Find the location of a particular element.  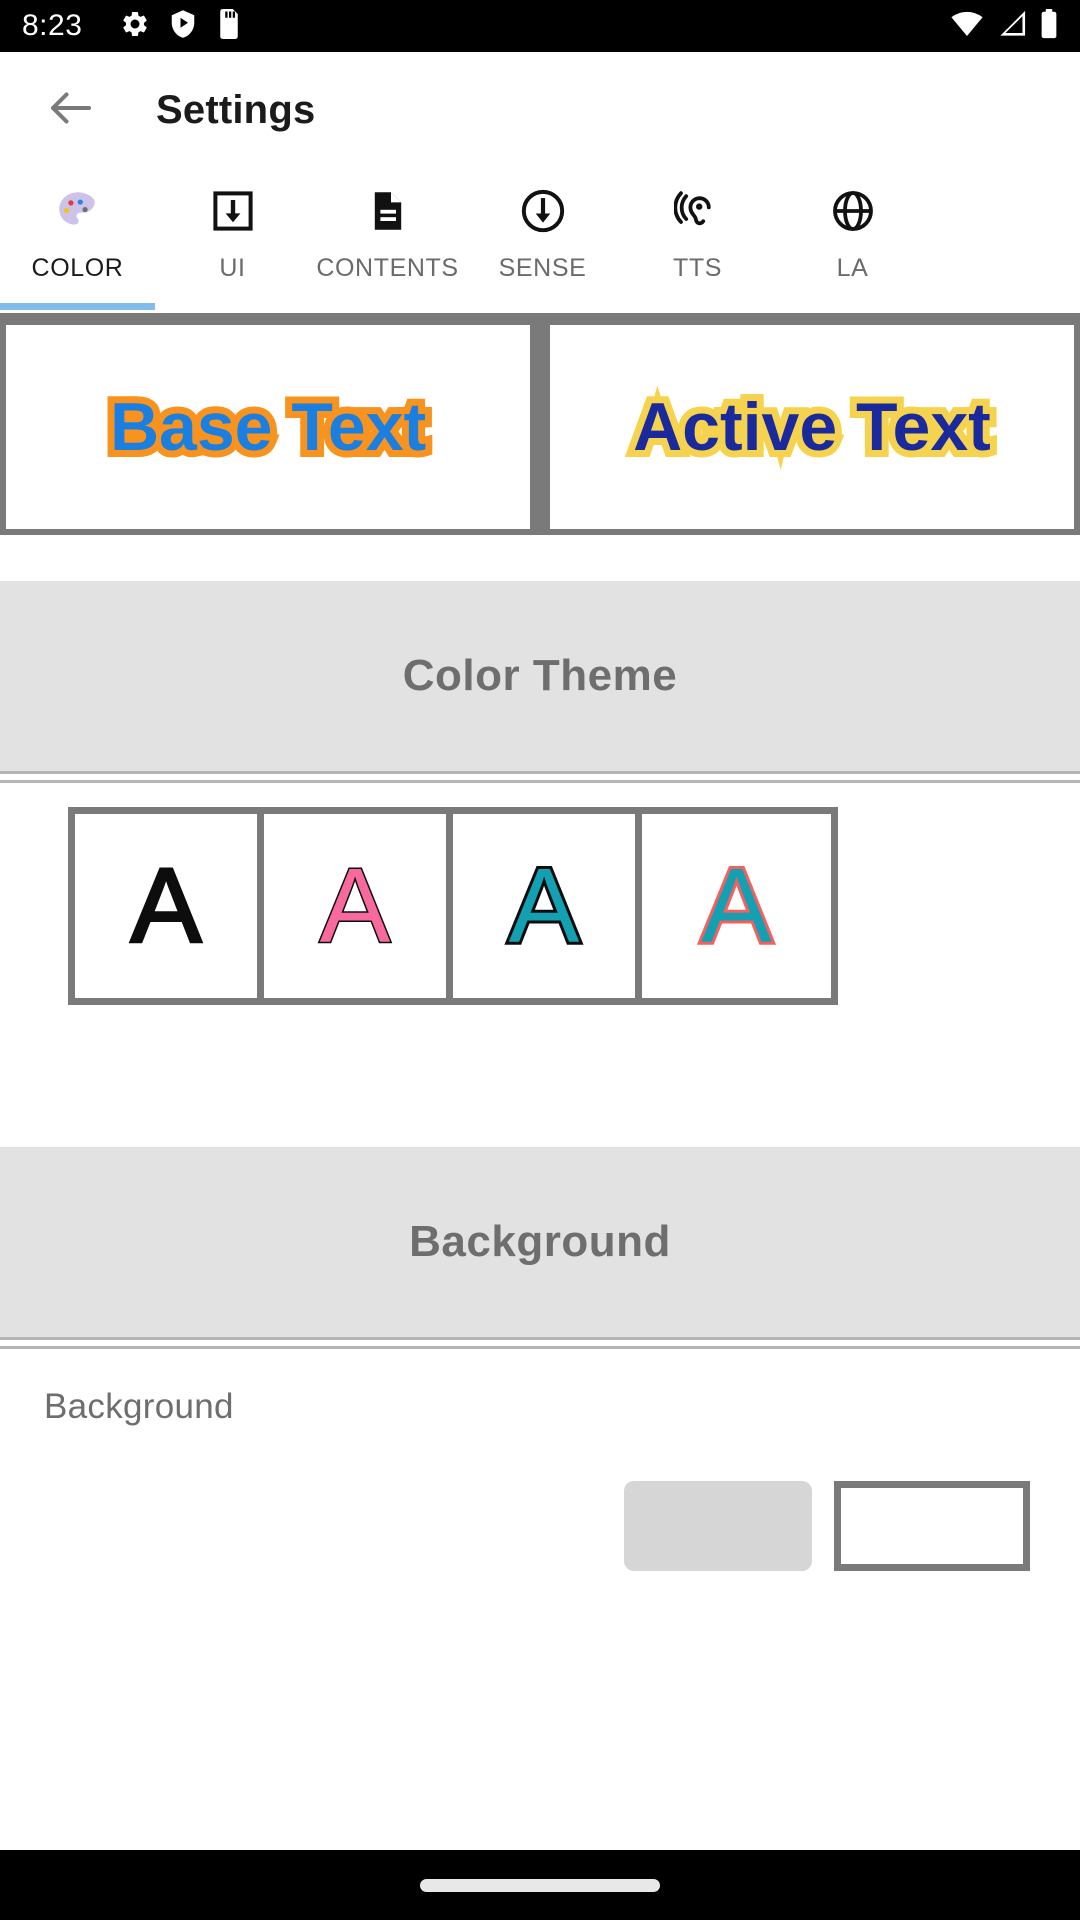

arrow-left-icon is located at coordinates (71, 110).